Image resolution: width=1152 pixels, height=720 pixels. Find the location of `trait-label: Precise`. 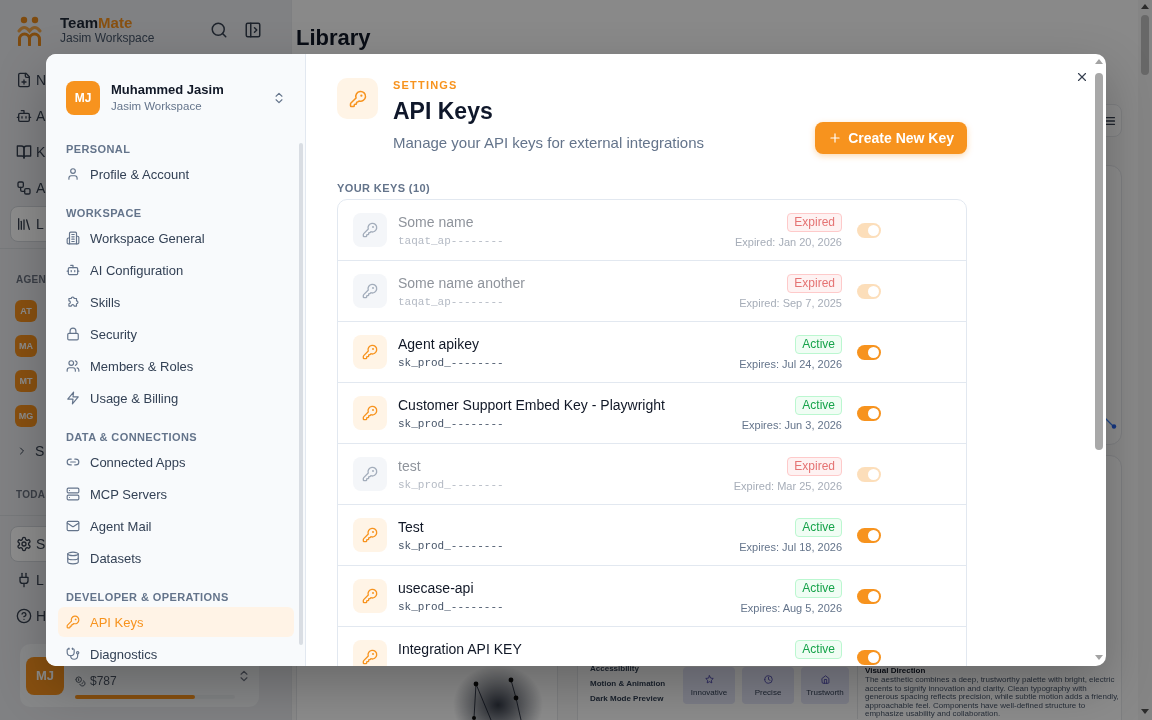

trait-label: Precise is located at coordinates (768, 692).